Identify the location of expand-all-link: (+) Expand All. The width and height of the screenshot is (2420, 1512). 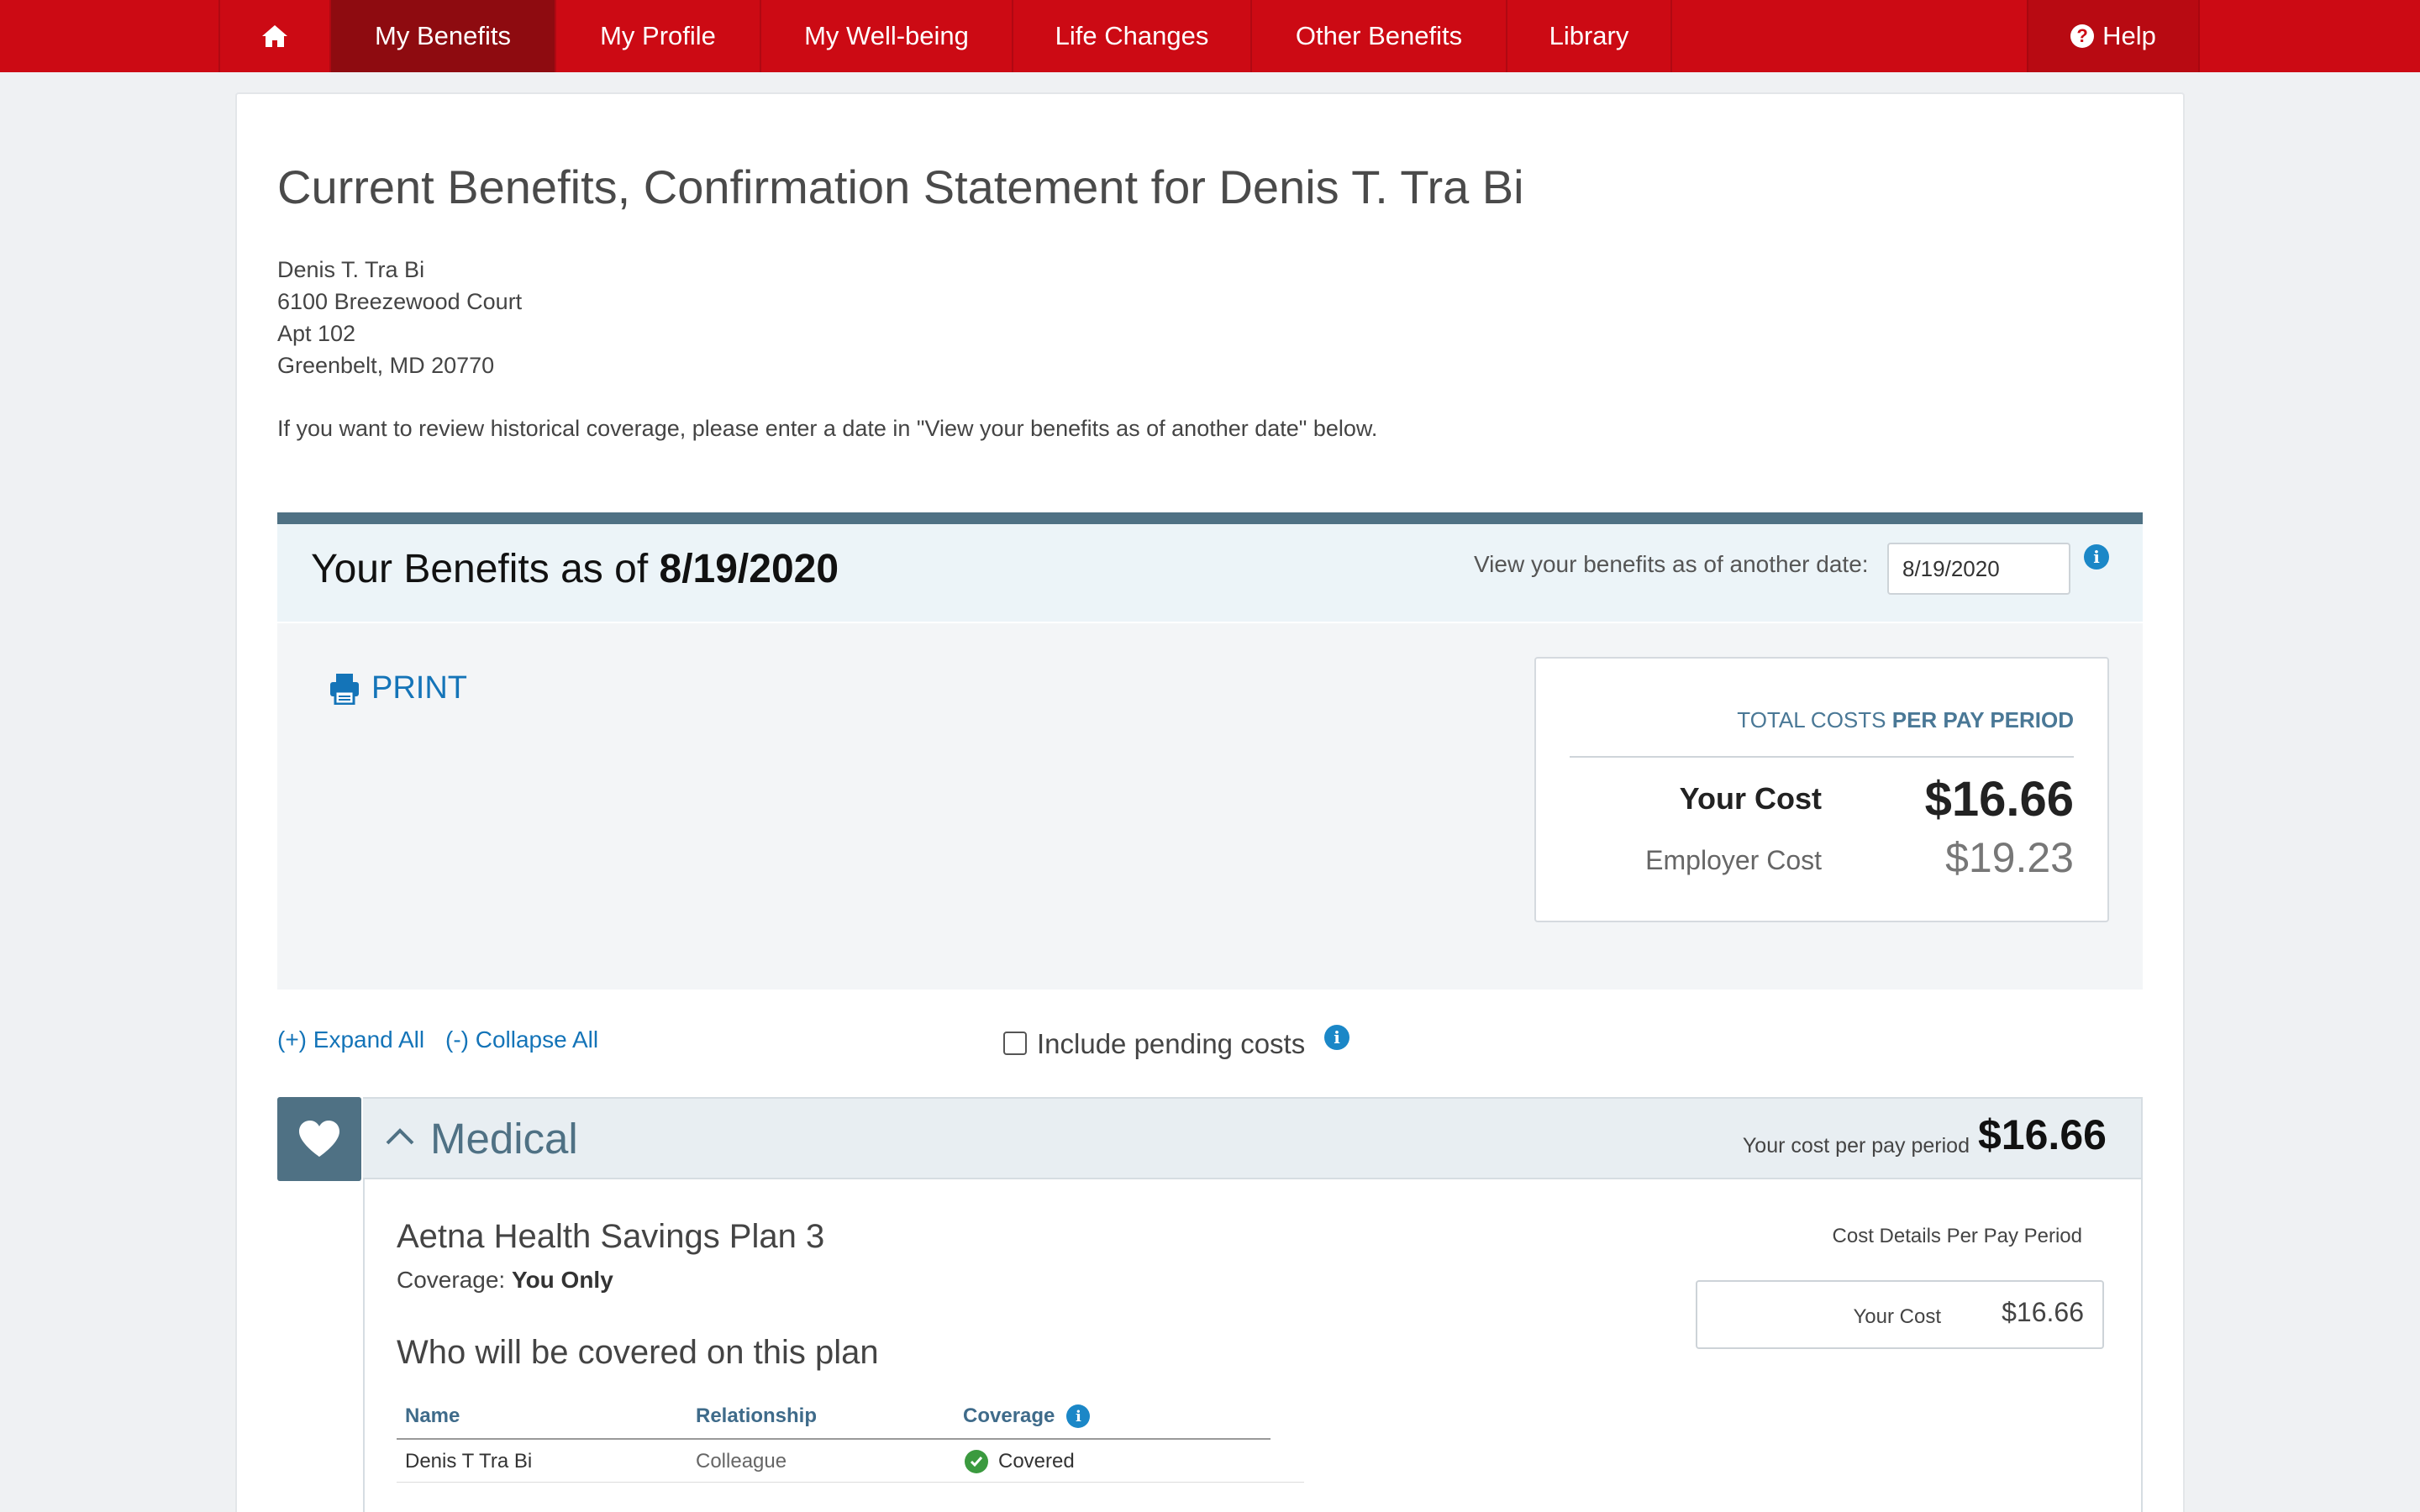
(351, 1039).